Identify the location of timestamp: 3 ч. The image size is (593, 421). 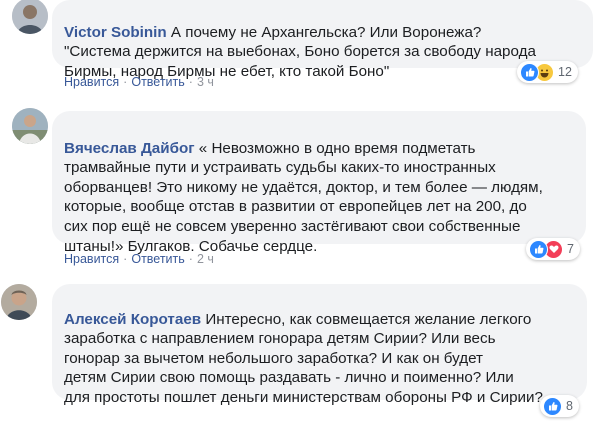
(205, 82).